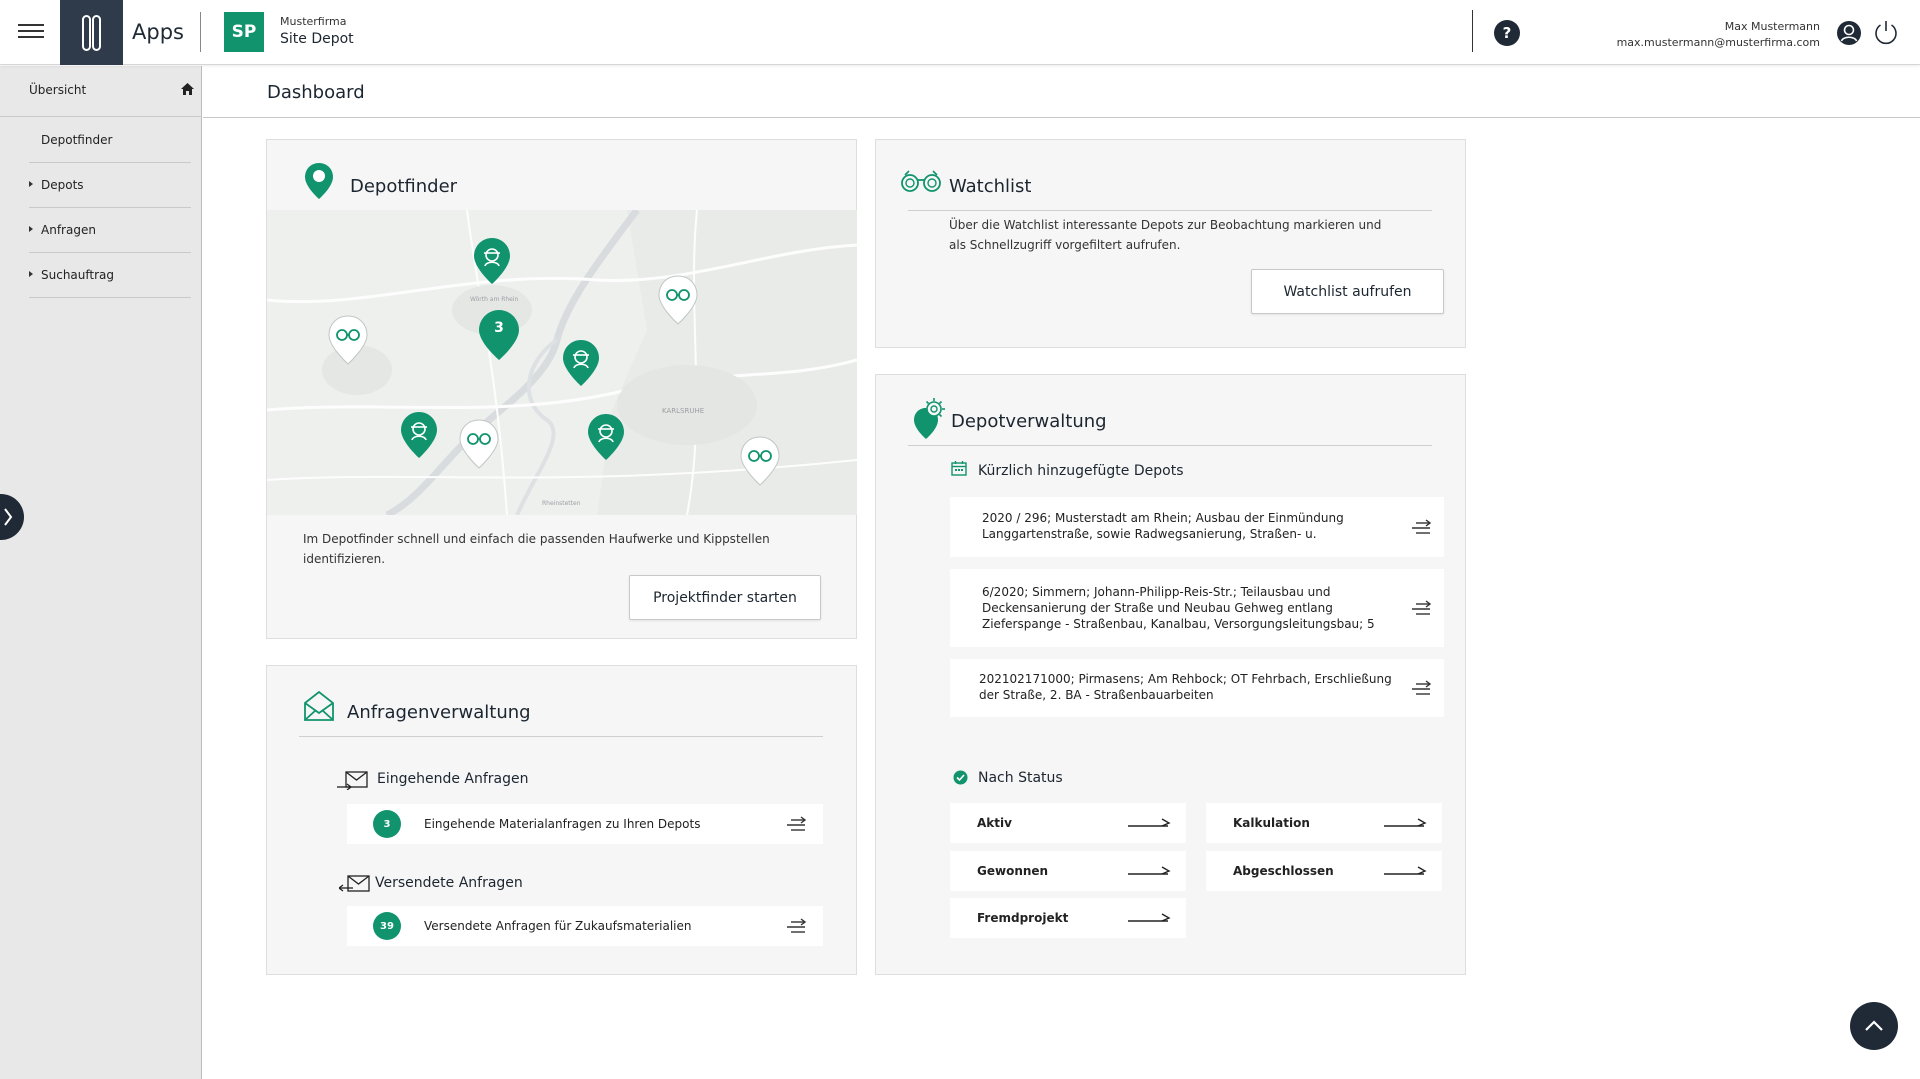 This screenshot has width=1920, height=1079. Describe the element at coordinates (317, 39) in the screenshot. I see `site-name: Site Depot` at that location.